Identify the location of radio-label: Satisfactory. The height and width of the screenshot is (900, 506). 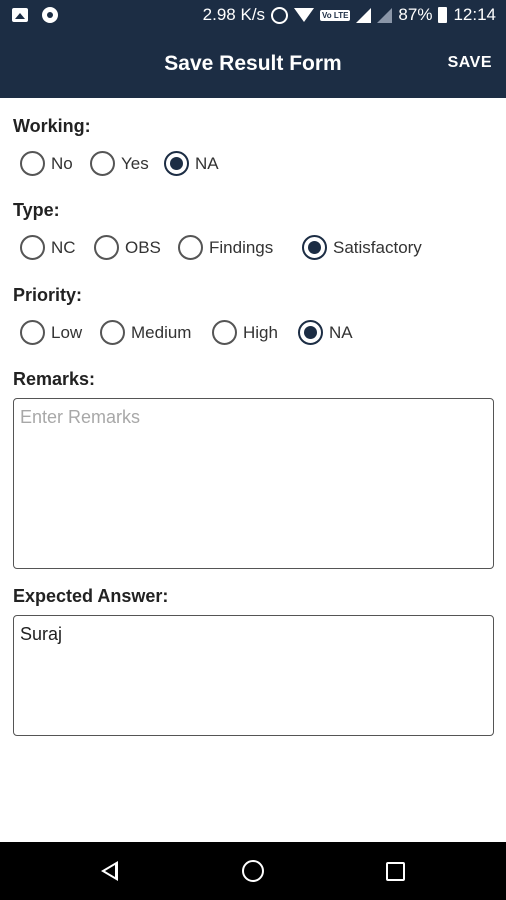
(377, 247).